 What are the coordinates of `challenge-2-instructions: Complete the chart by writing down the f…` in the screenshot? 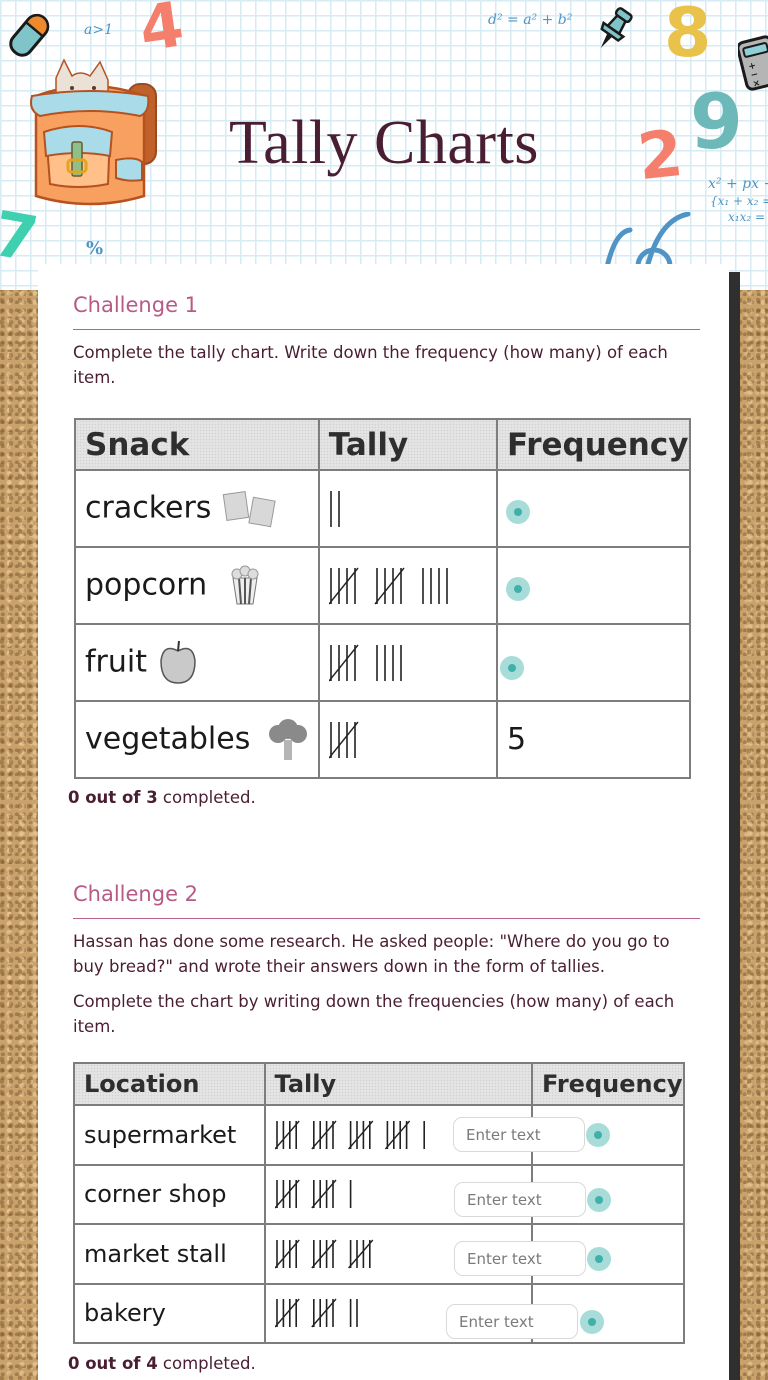 It's located at (374, 1014).